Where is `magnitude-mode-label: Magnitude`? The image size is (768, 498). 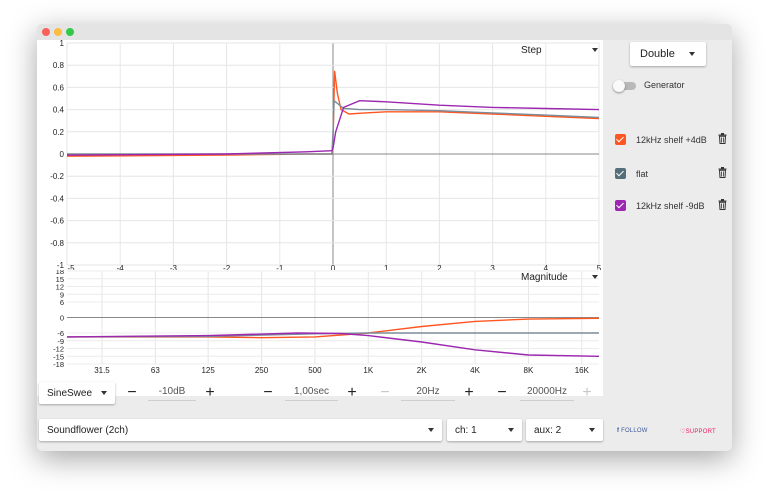 magnitude-mode-label: Magnitude is located at coordinates (544, 277).